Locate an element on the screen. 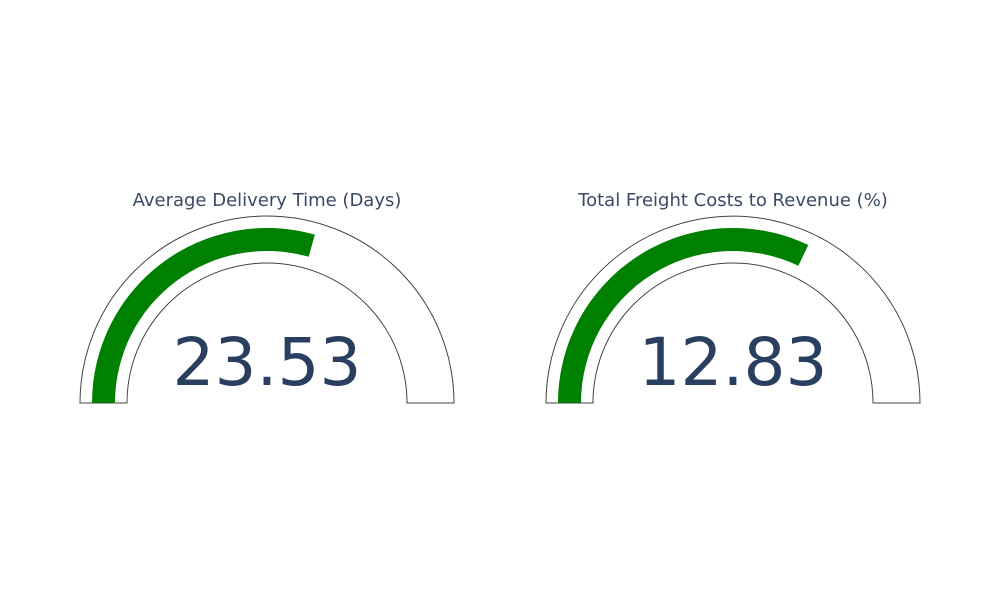  gauge-value-label: 12.83 is located at coordinates (733, 362).